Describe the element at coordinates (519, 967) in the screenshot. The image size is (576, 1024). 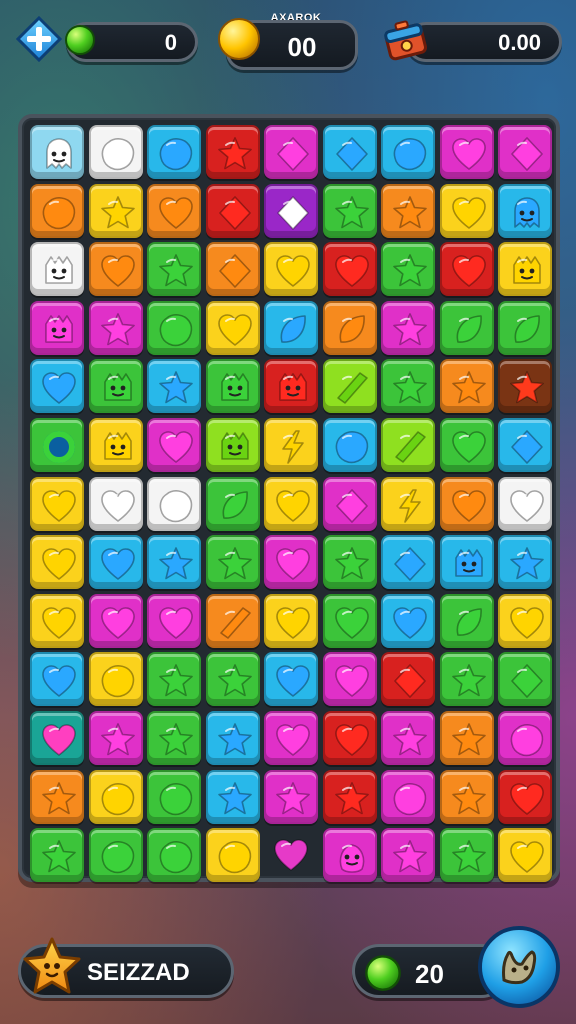
I see `creature-button` at that location.